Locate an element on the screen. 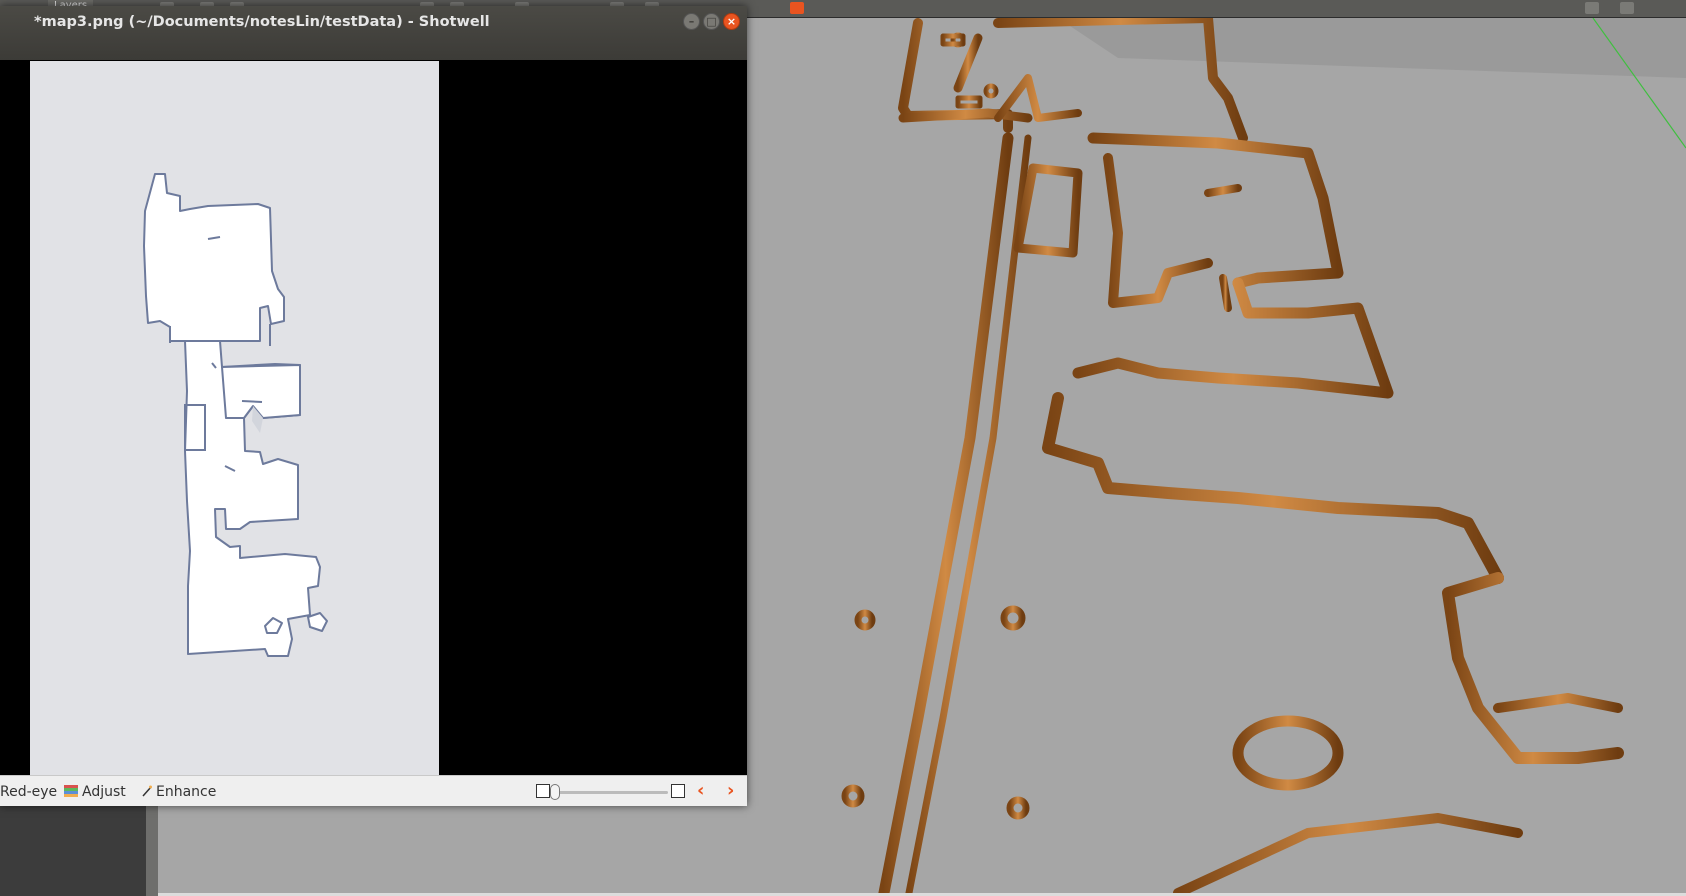 The image size is (1686, 896). adjust-icon is located at coordinates (71, 791).